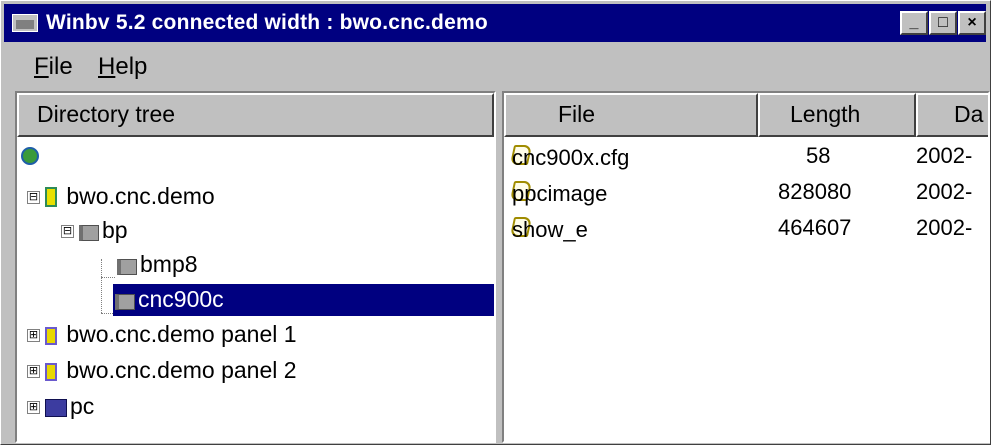 The height and width of the screenshot is (445, 991). What do you see at coordinates (495, 66) in the screenshot?
I see `menu-bar: File Help` at bounding box center [495, 66].